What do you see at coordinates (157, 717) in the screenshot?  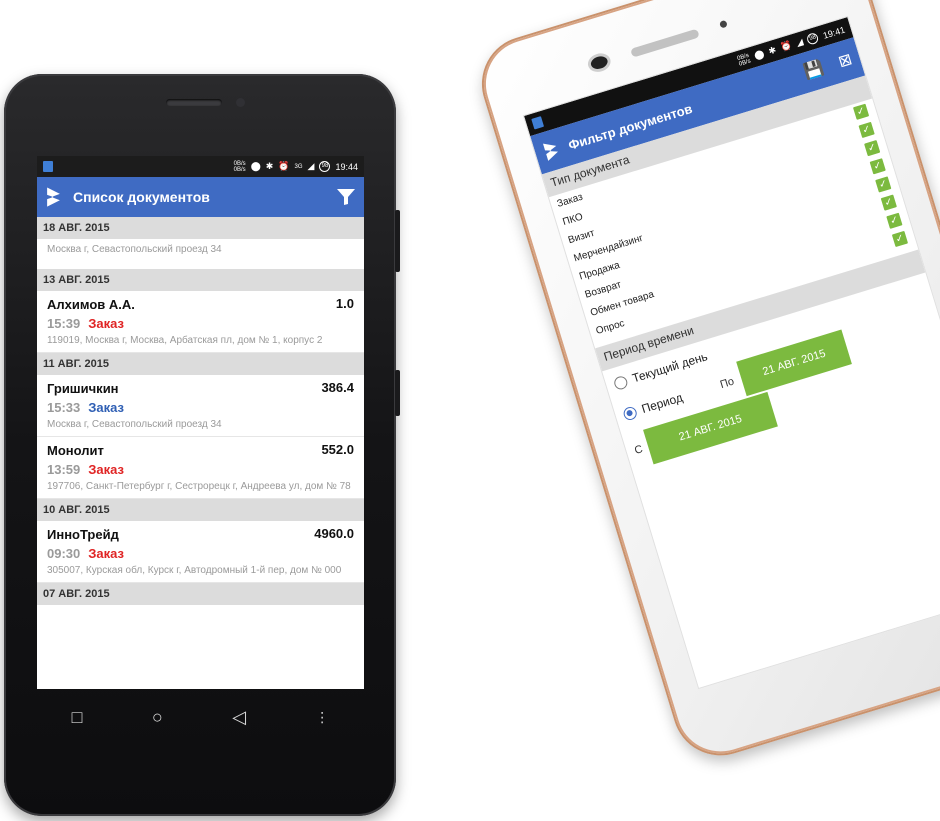 I see `home-icon: ○` at bounding box center [157, 717].